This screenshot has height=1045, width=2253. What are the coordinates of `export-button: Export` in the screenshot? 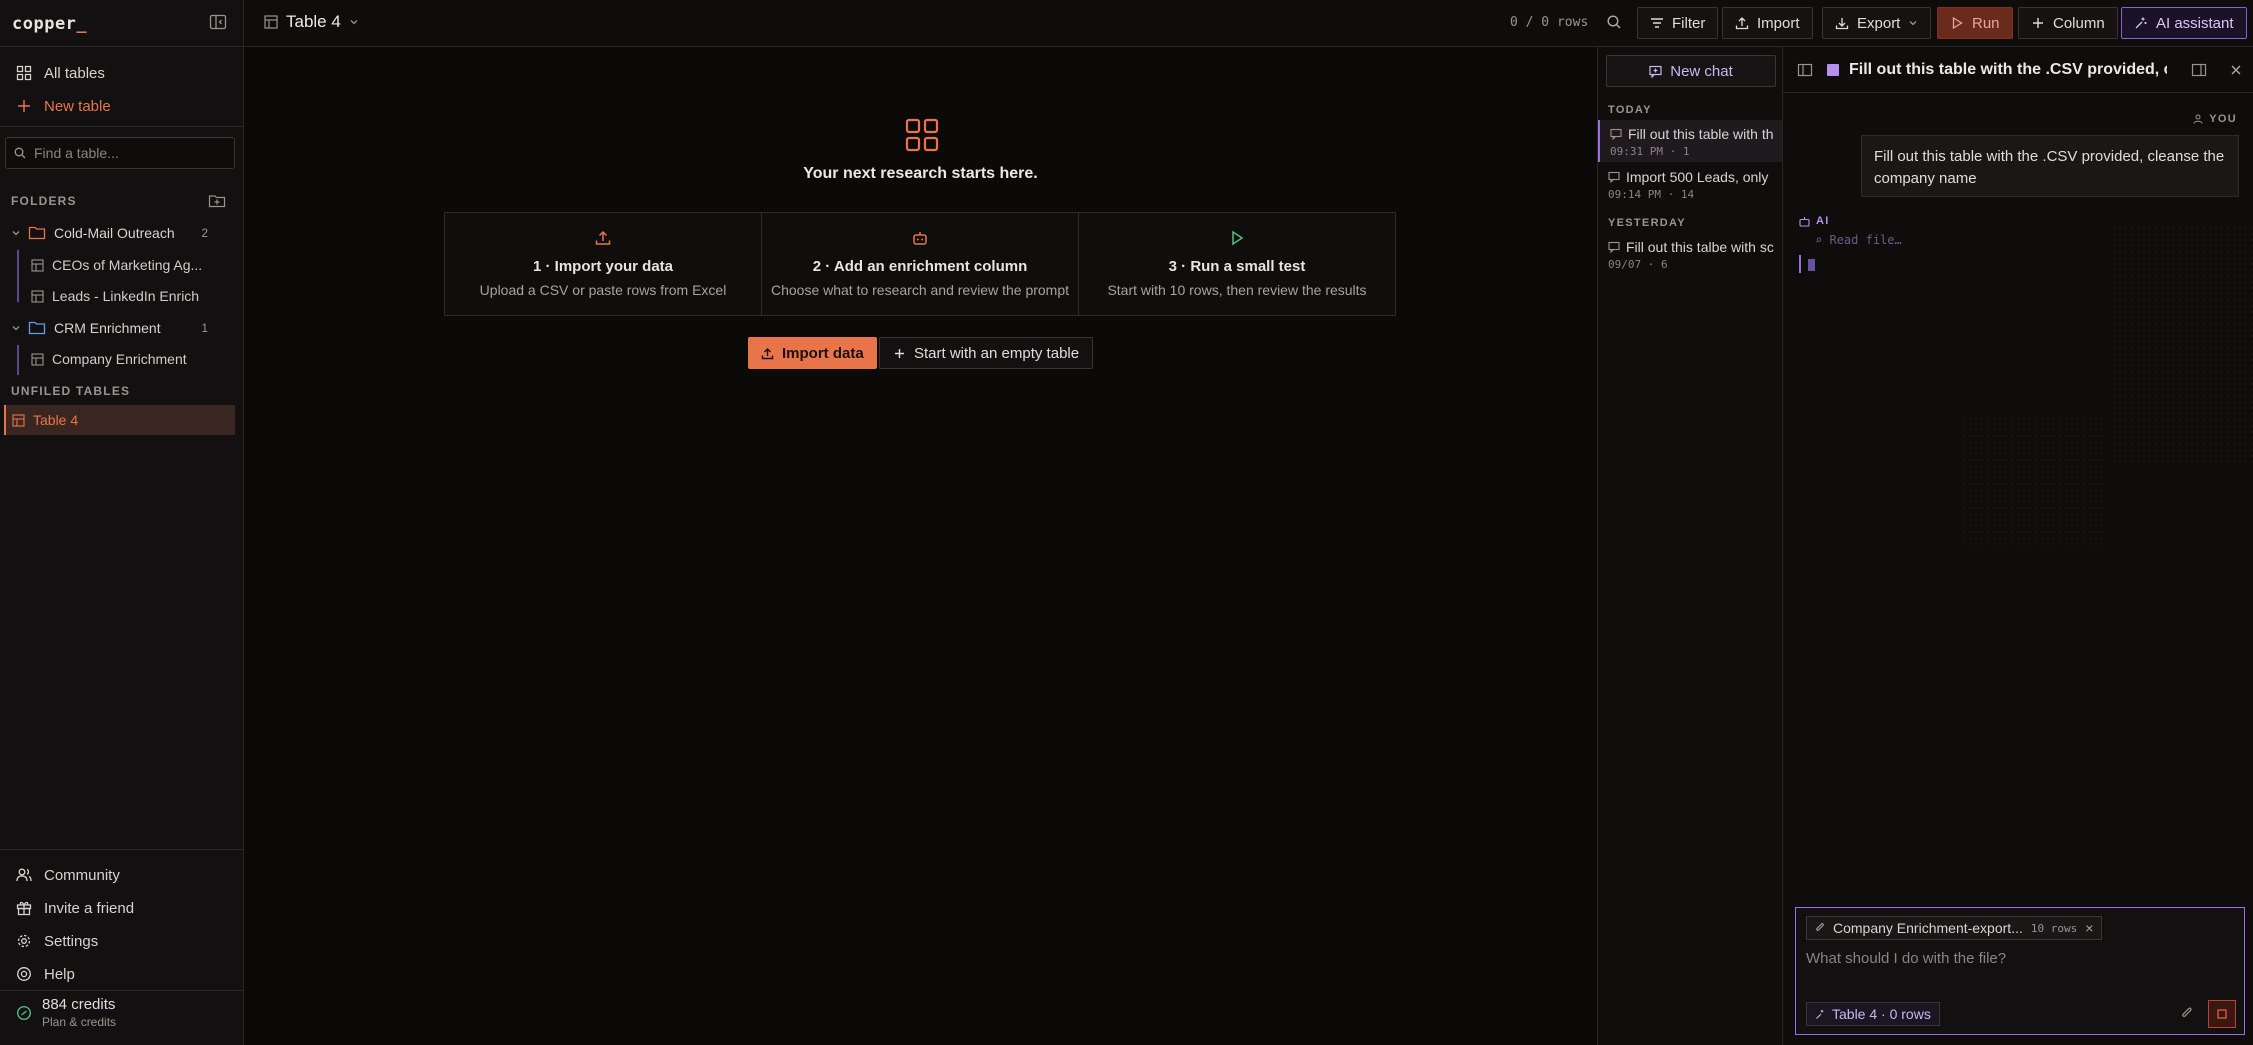 It's located at (1877, 23).